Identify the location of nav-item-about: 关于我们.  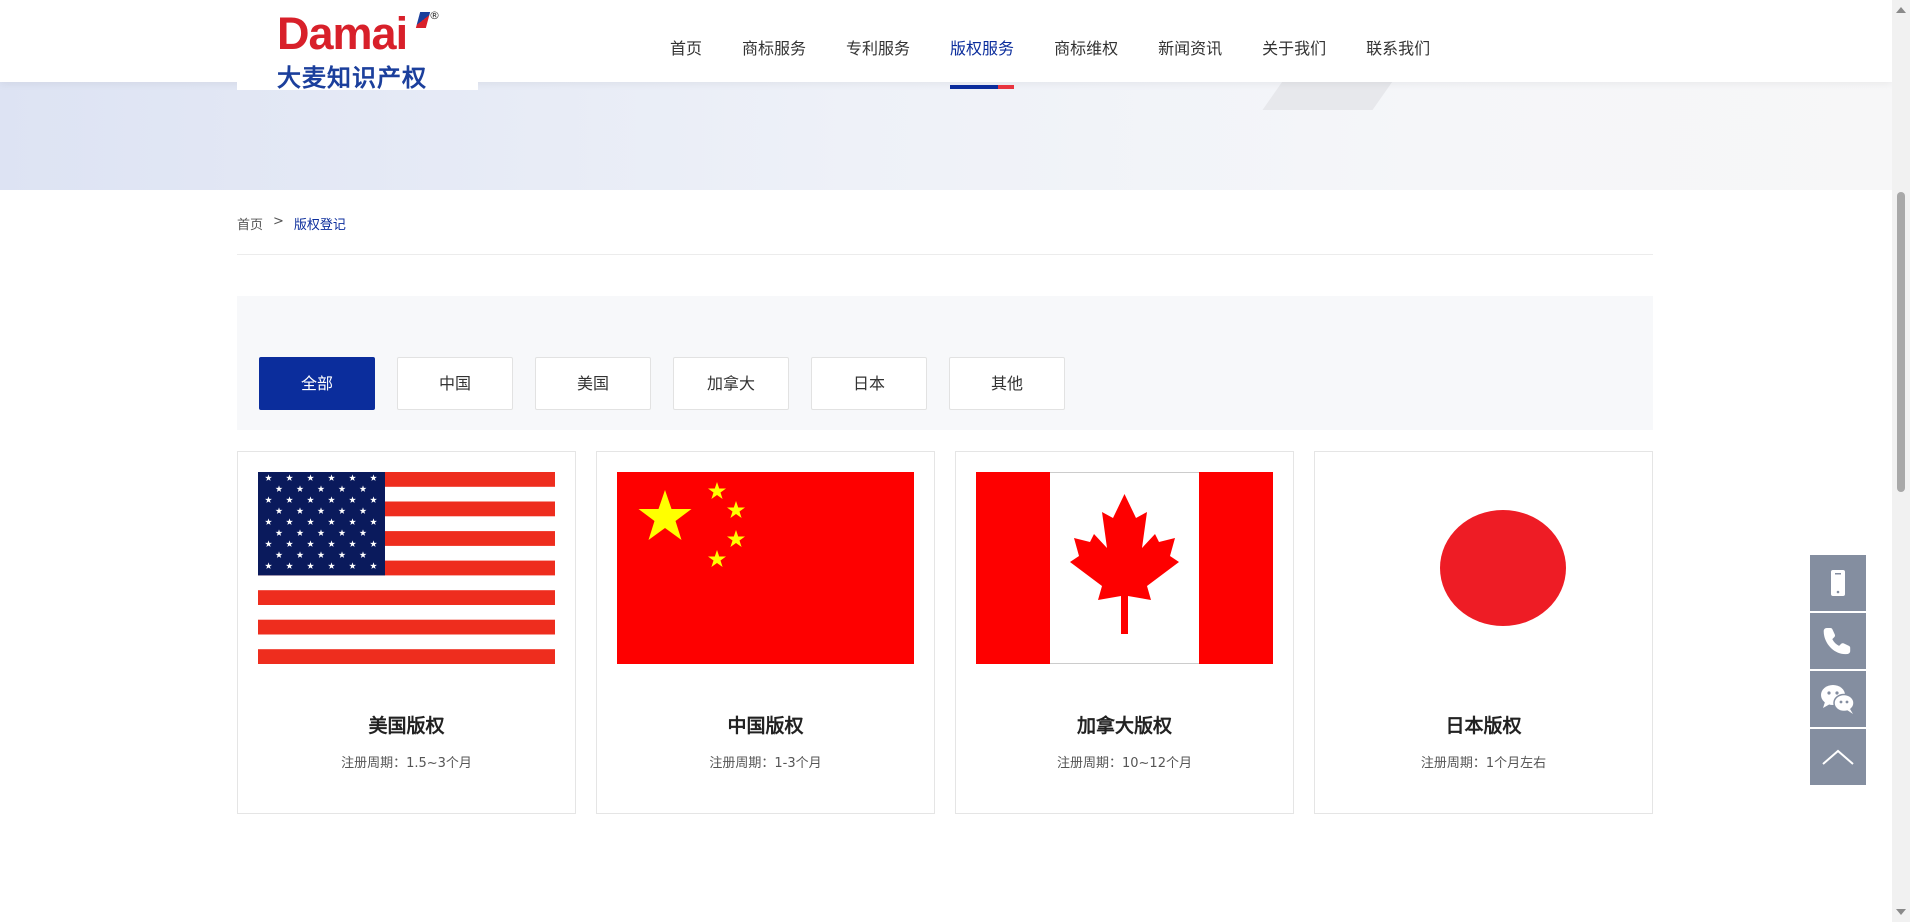
(1294, 41).